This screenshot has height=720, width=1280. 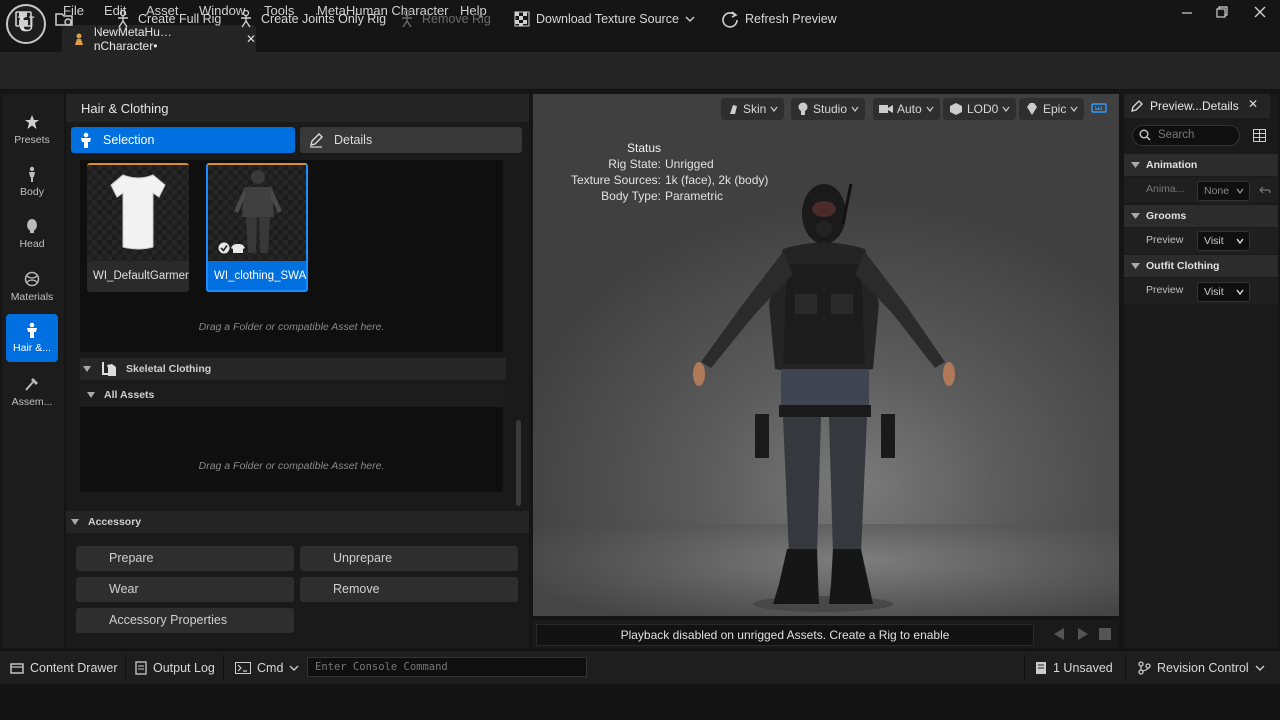 What do you see at coordinates (183, 140) in the screenshot?
I see `tab-selection: Selection` at bounding box center [183, 140].